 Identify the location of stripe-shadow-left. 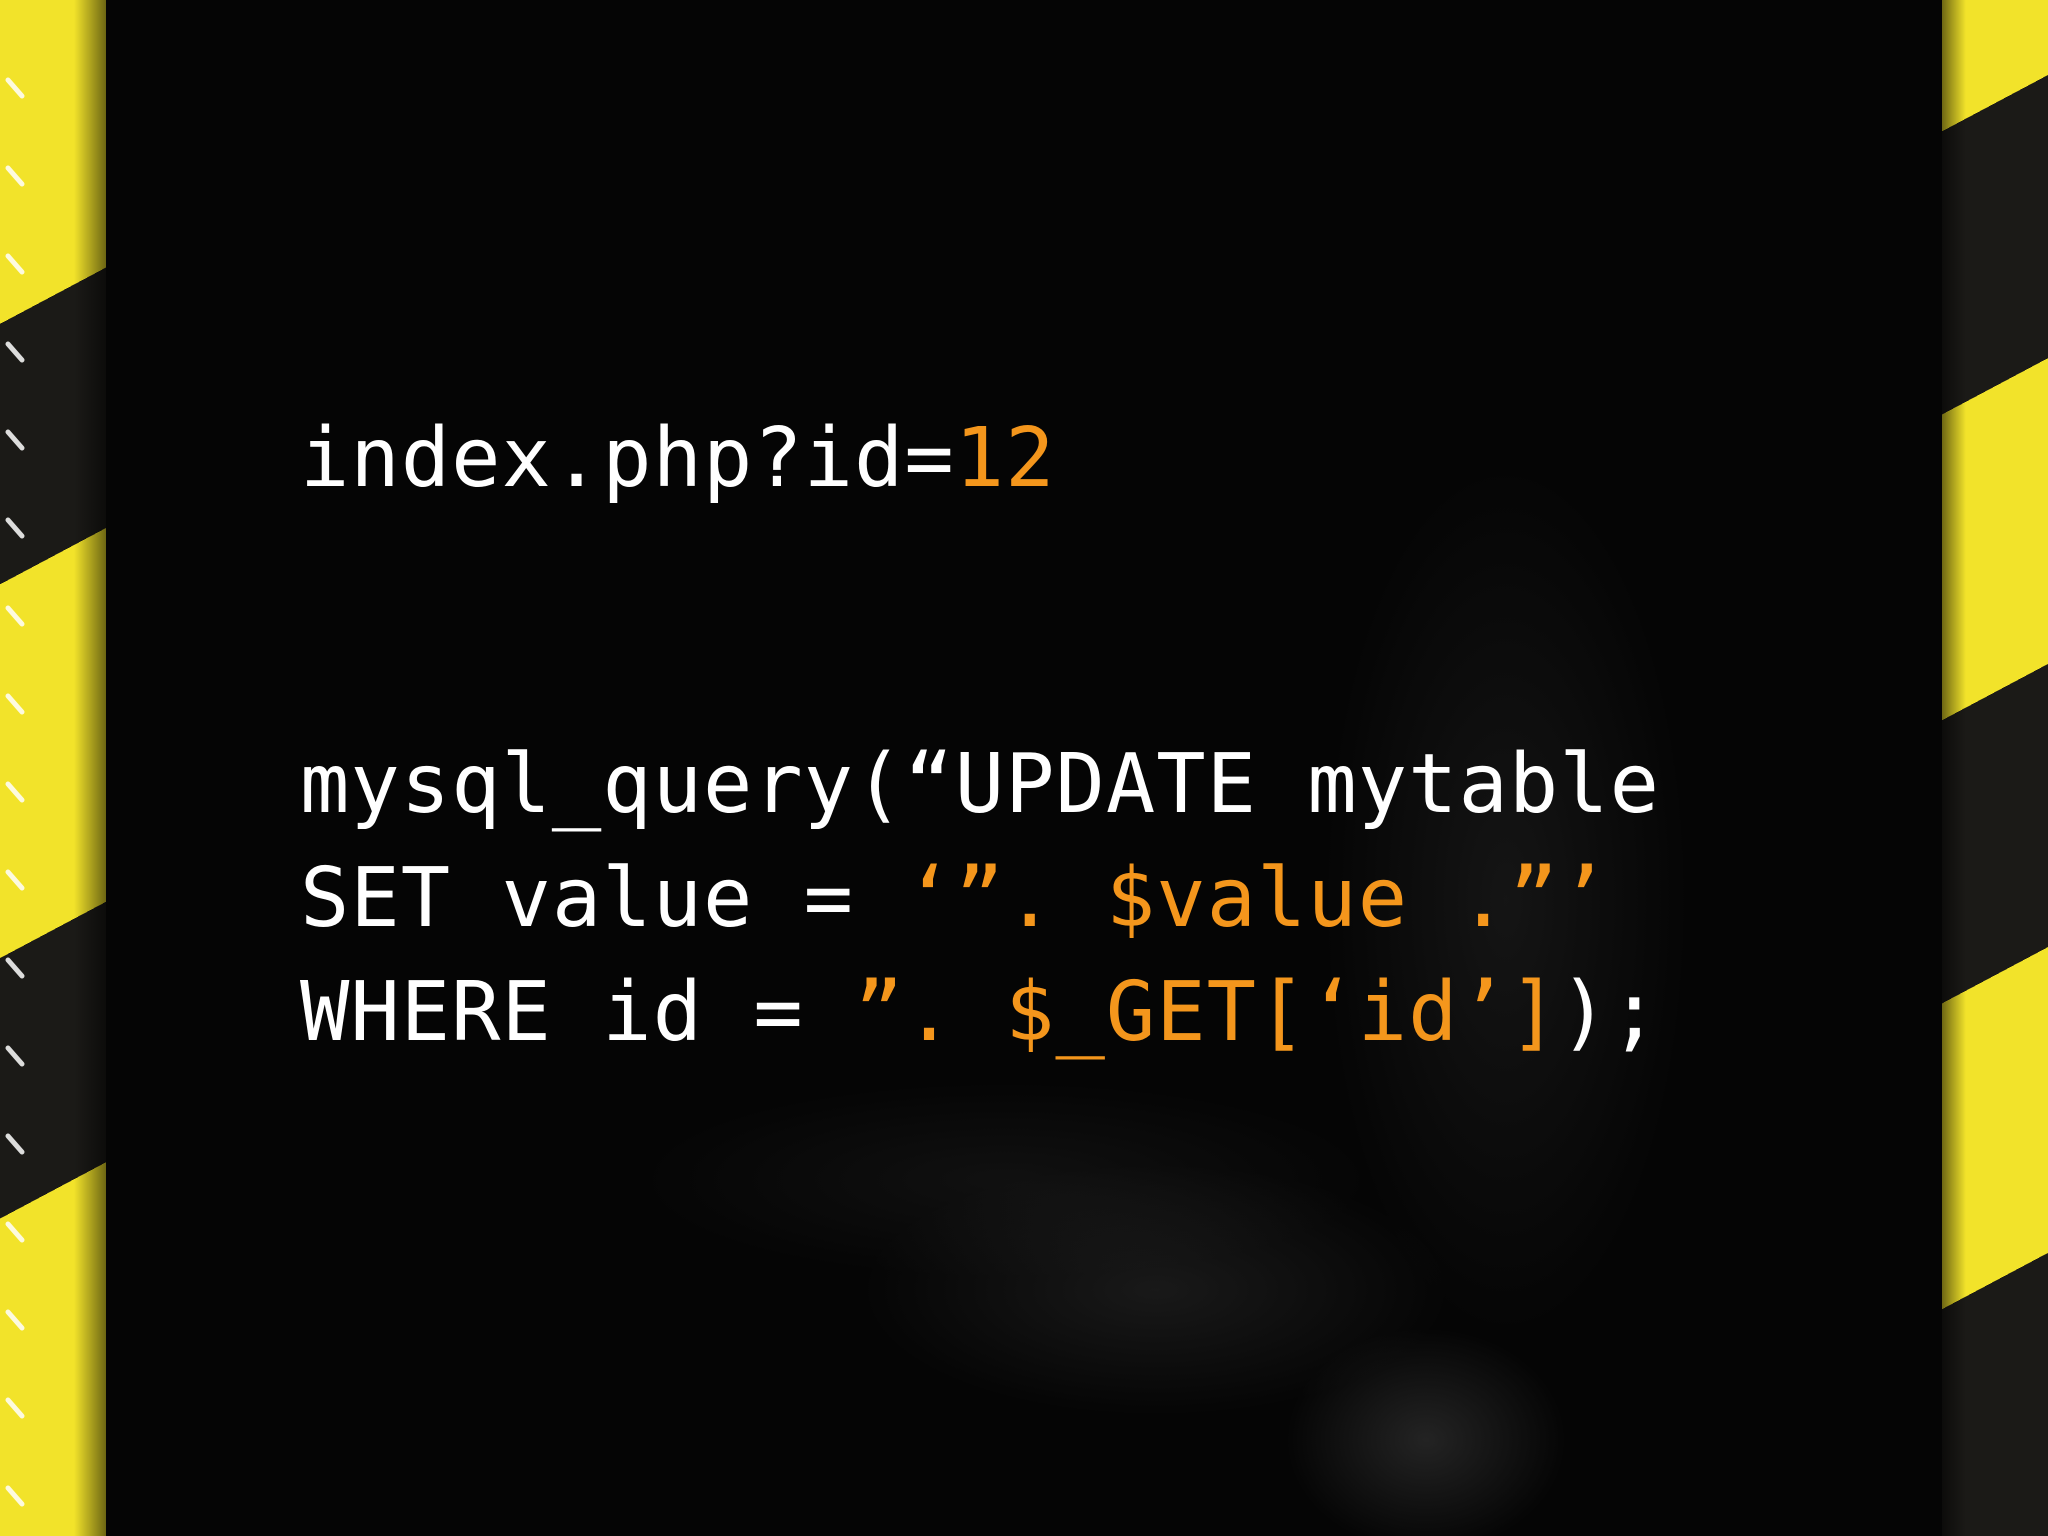
(90, 768).